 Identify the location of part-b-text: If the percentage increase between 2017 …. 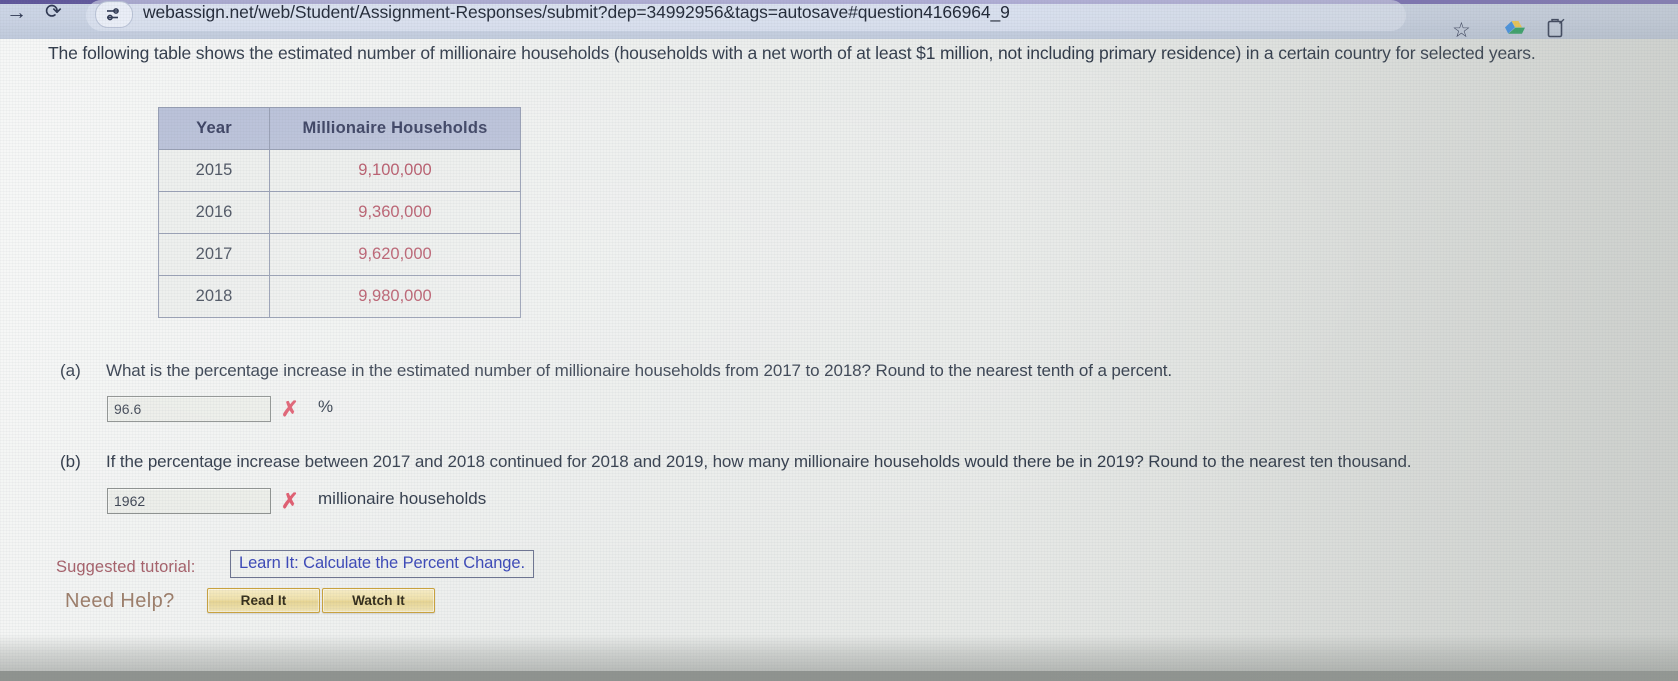
(759, 461).